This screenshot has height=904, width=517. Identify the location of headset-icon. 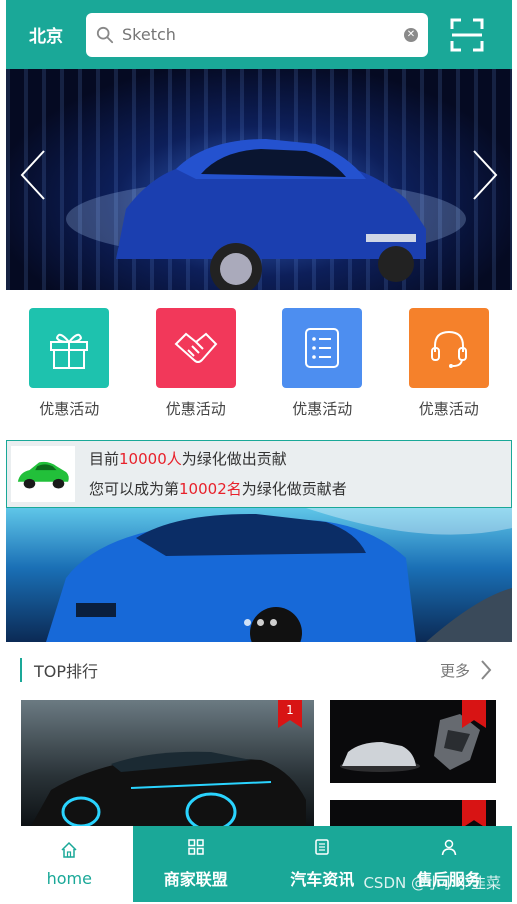
(448, 349).